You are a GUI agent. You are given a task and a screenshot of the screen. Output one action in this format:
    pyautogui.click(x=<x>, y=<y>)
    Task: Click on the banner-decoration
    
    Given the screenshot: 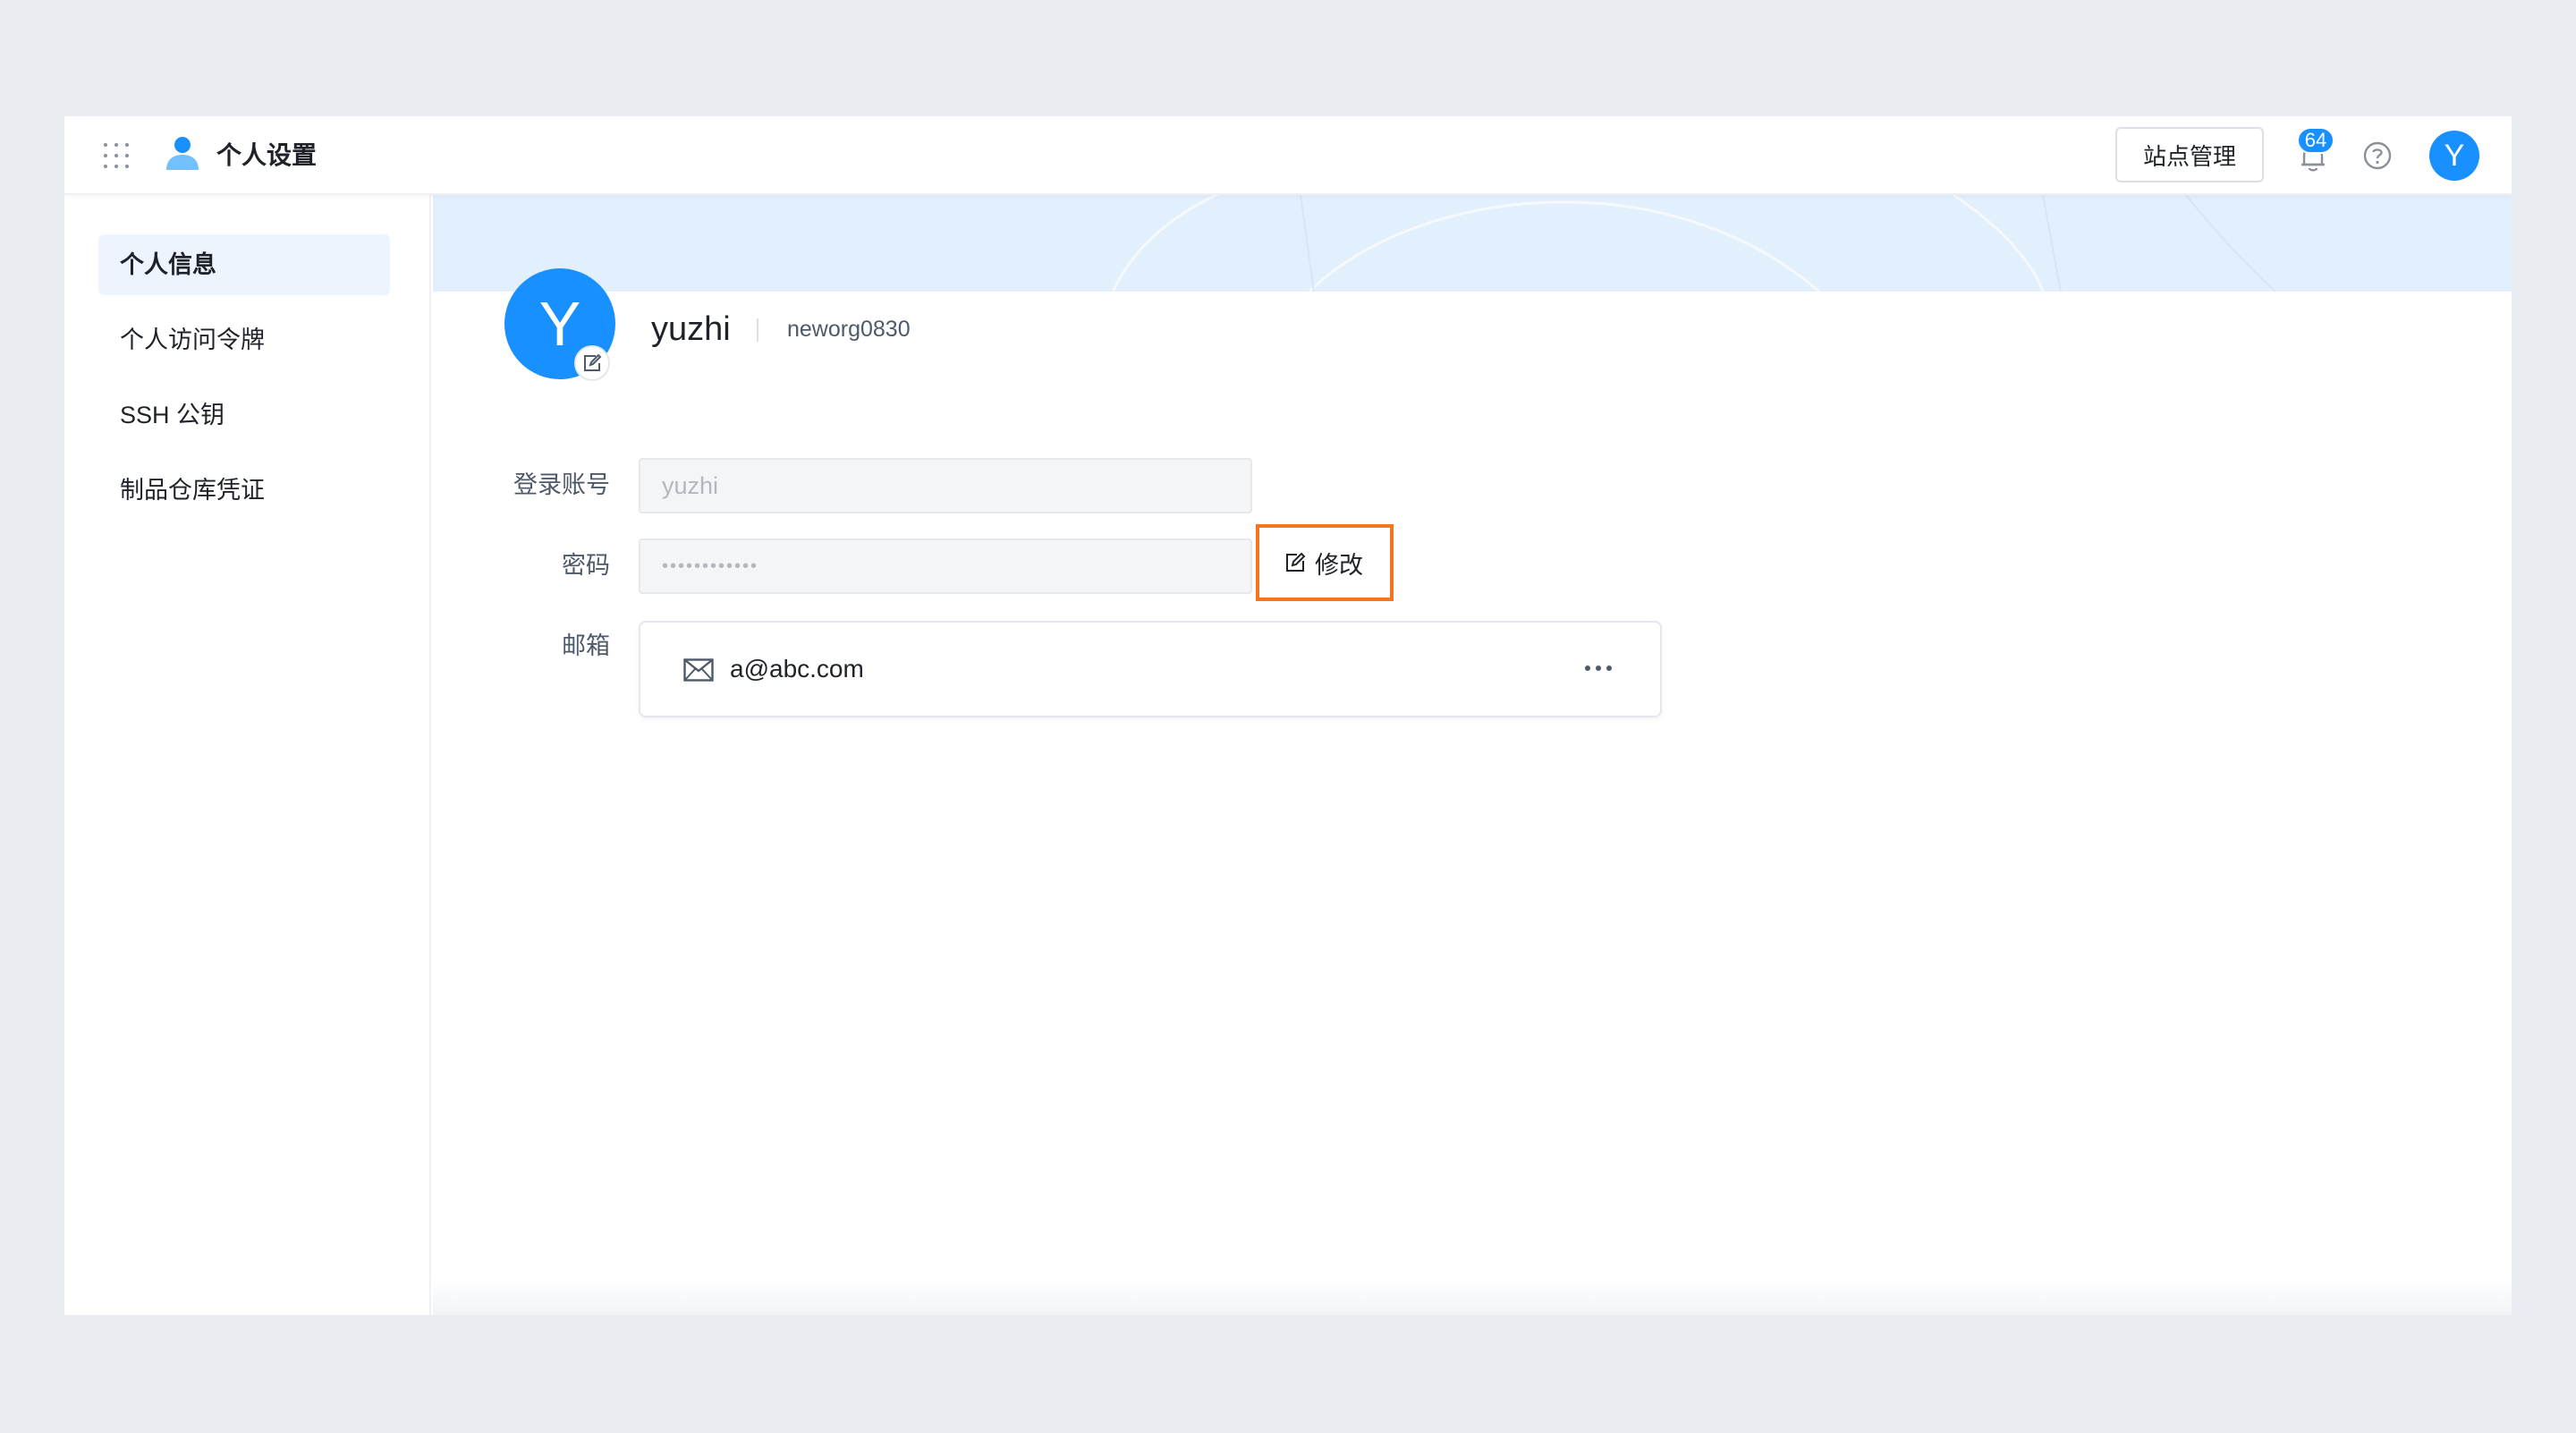 What is the action you would take?
    pyautogui.click(x=1693, y=243)
    